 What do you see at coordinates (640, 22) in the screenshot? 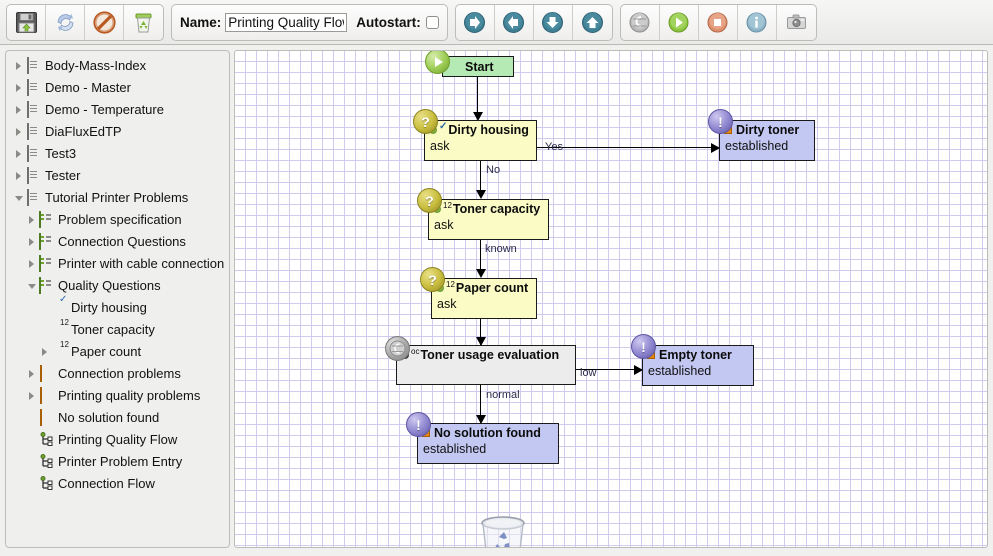
I see `compile-button` at bounding box center [640, 22].